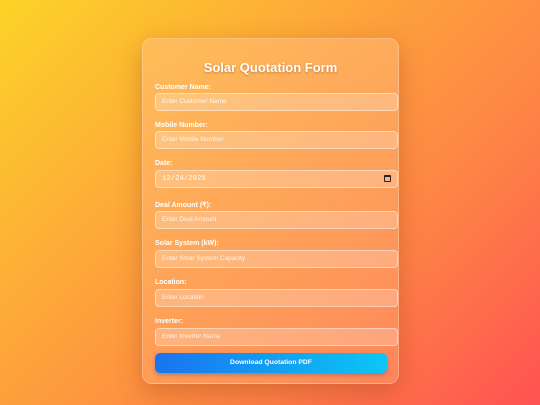 This screenshot has height=405, width=540. I want to click on location-input: Enter Location, so click(276, 298).